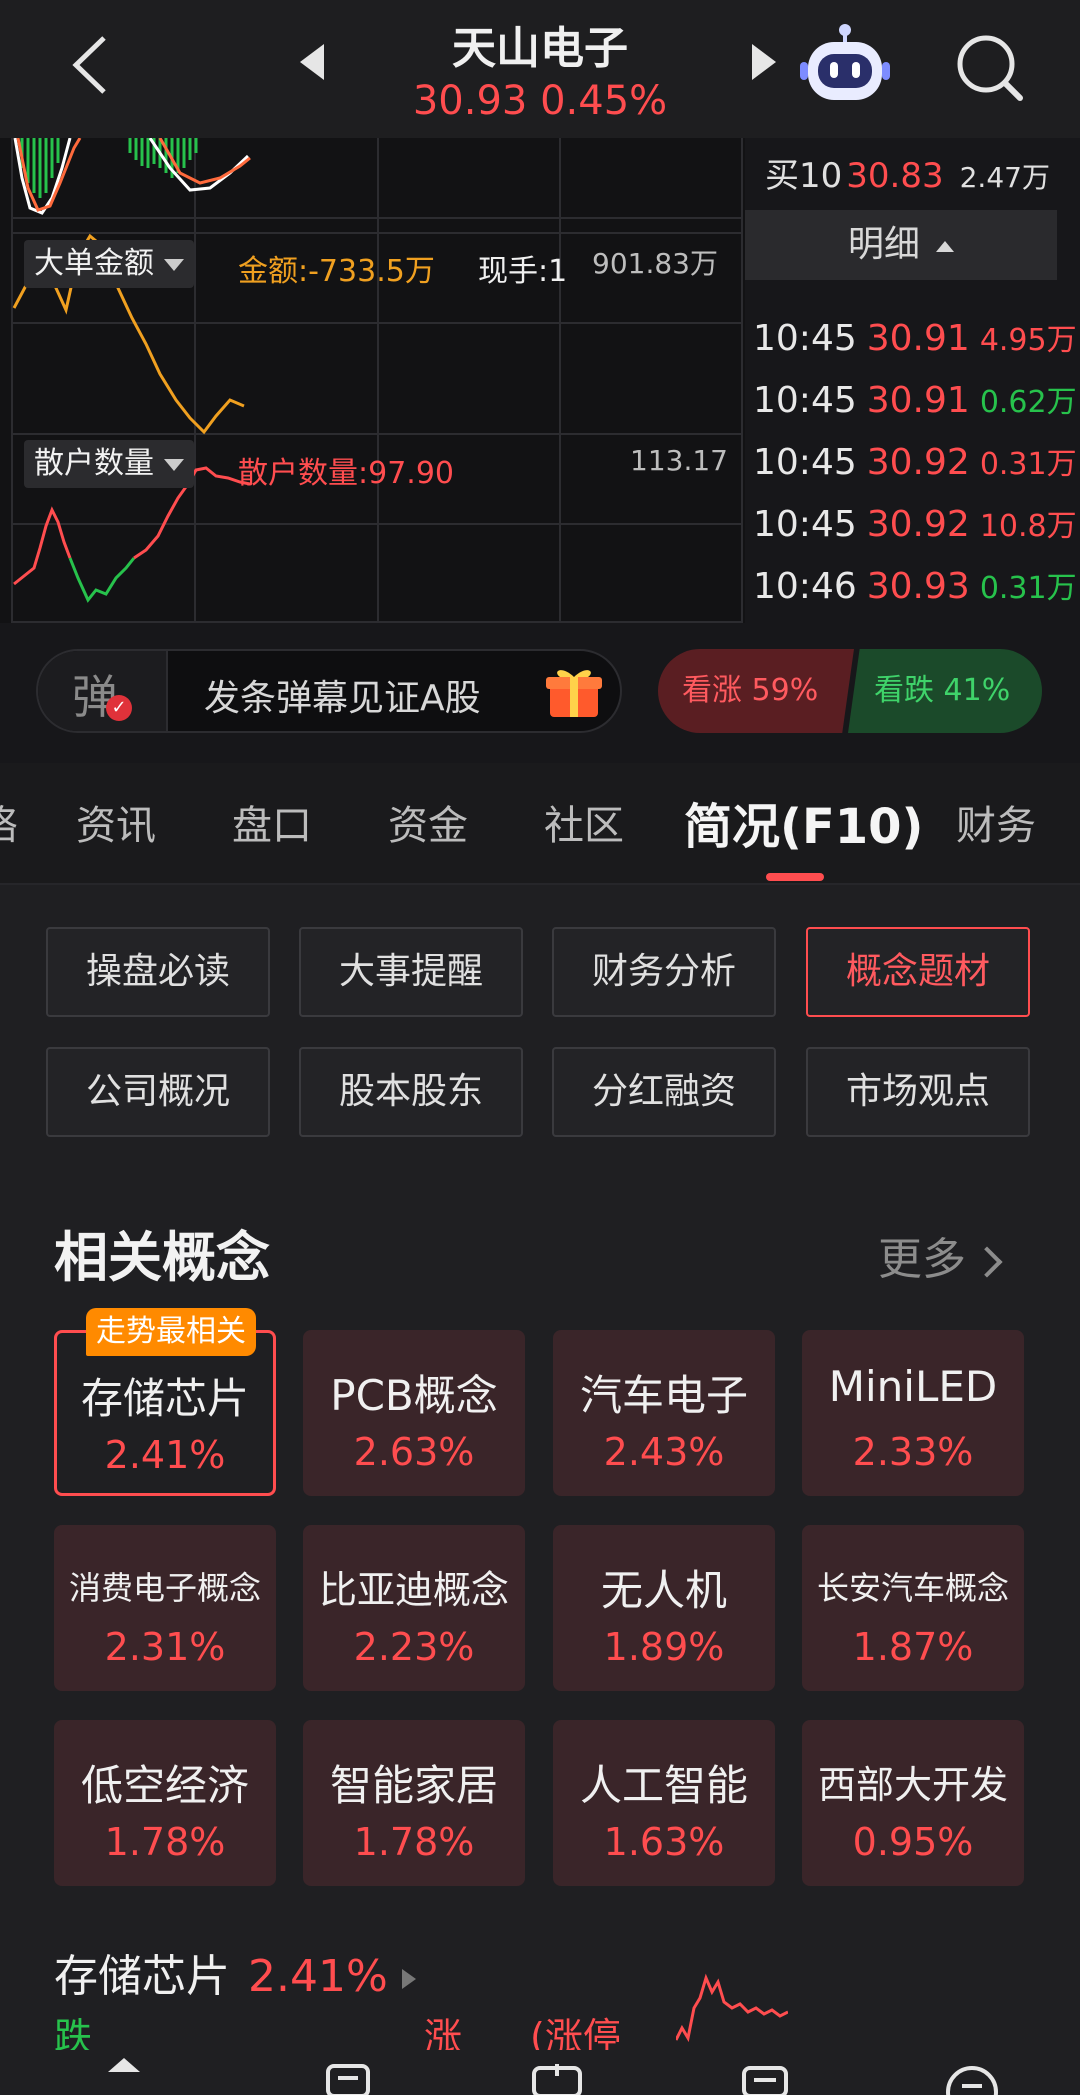 This screenshot has width=1080, height=2095. What do you see at coordinates (142, 1976) in the screenshot?
I see `preview-concept-name: 存储芯片` at bounding box center [142, 1976].